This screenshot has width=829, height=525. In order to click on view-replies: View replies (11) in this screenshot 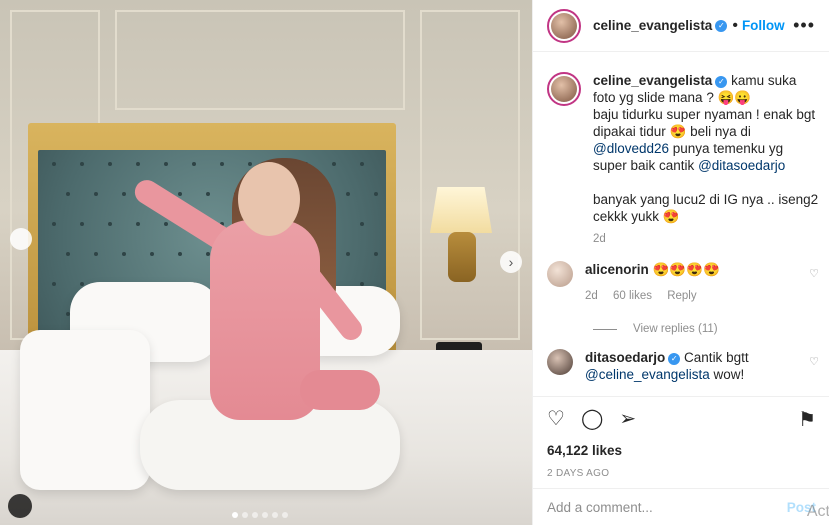, I will do `click(706, 329)`.